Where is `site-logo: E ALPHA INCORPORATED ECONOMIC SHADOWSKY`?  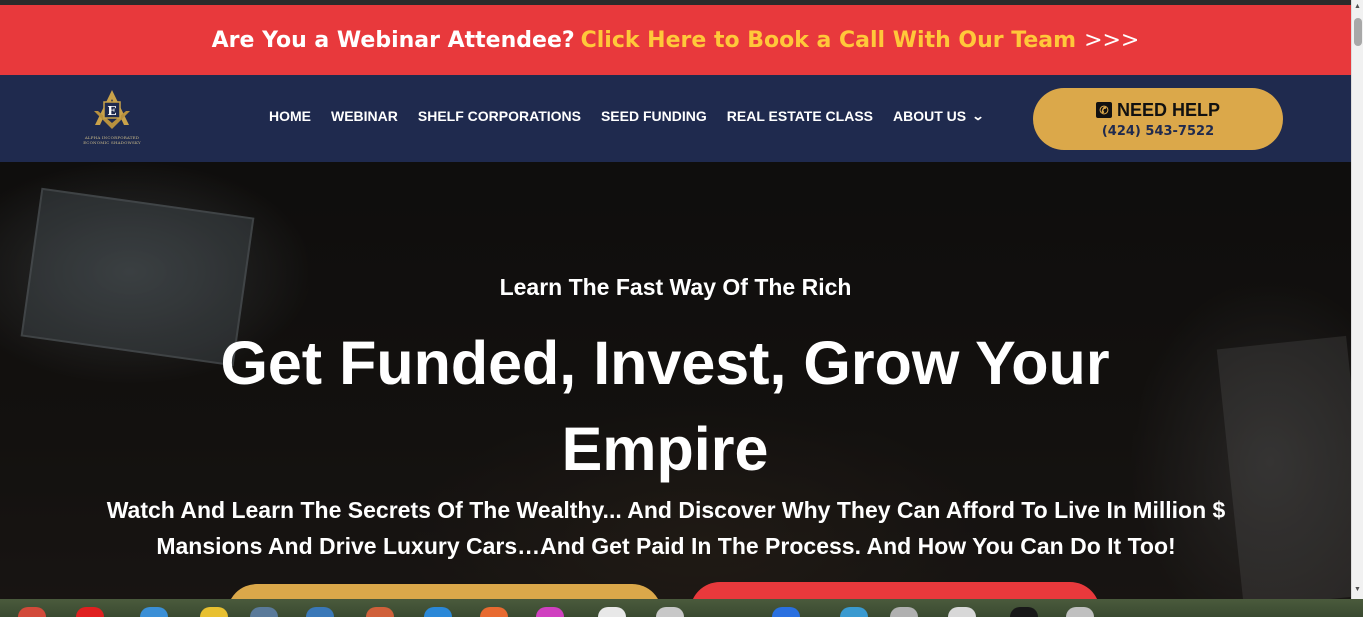
site-logo: E ALPHA INCORPORATED ECONOMIC SHADOWSKY is located at coordinates (112, 119).